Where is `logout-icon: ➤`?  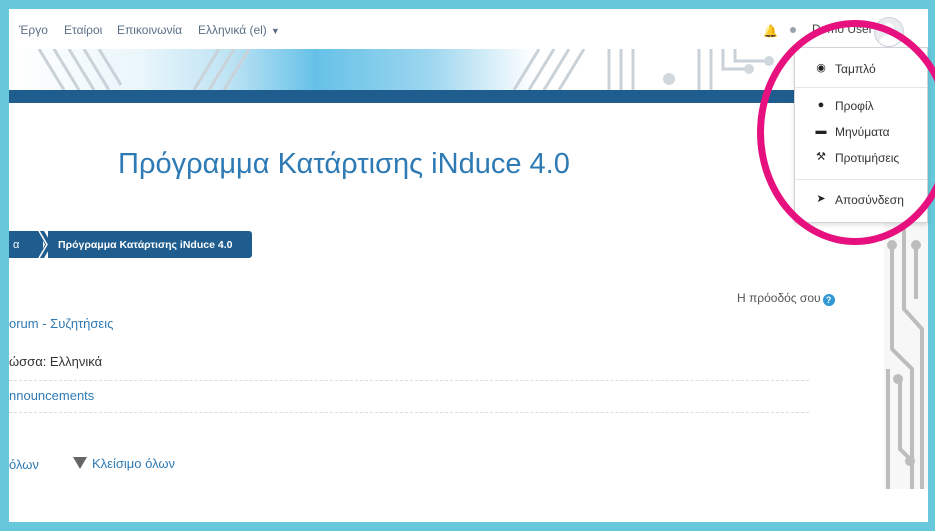 logout-icon: ➤ is located at coordinates (821, 199).